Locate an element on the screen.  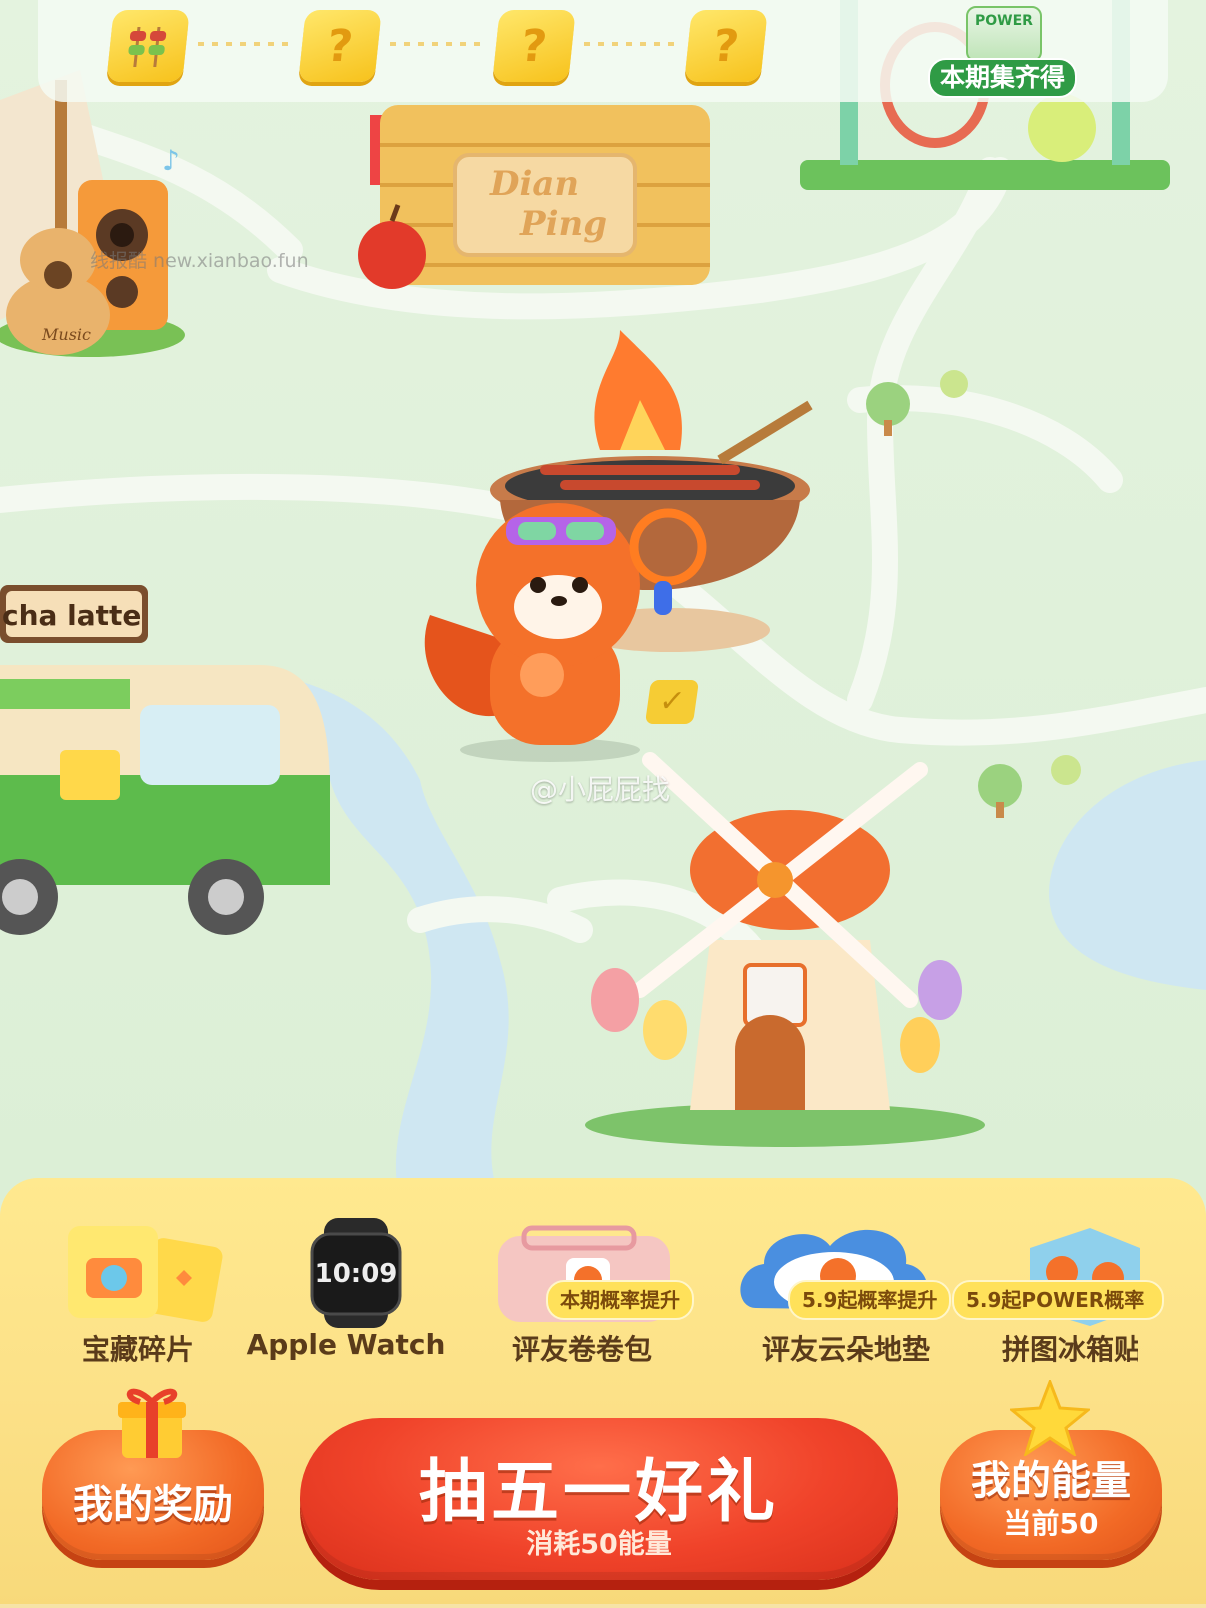
basket-sign-line2: Ping is located at coordinates (563, 224).